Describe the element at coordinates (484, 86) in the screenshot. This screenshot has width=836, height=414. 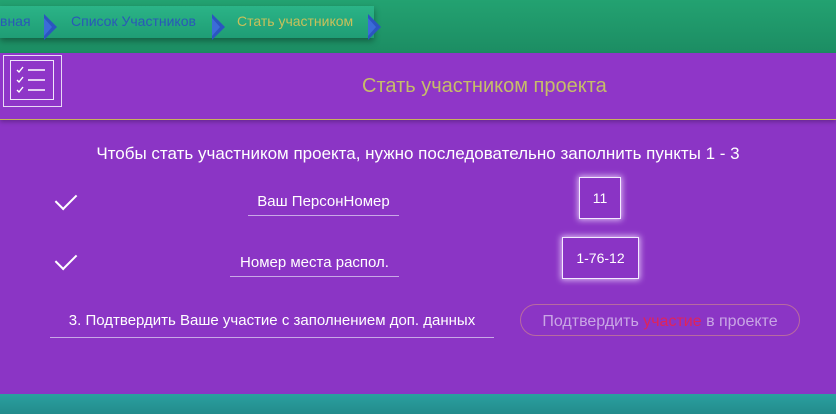
I see `page-title: Стать участником проекта` at that location.